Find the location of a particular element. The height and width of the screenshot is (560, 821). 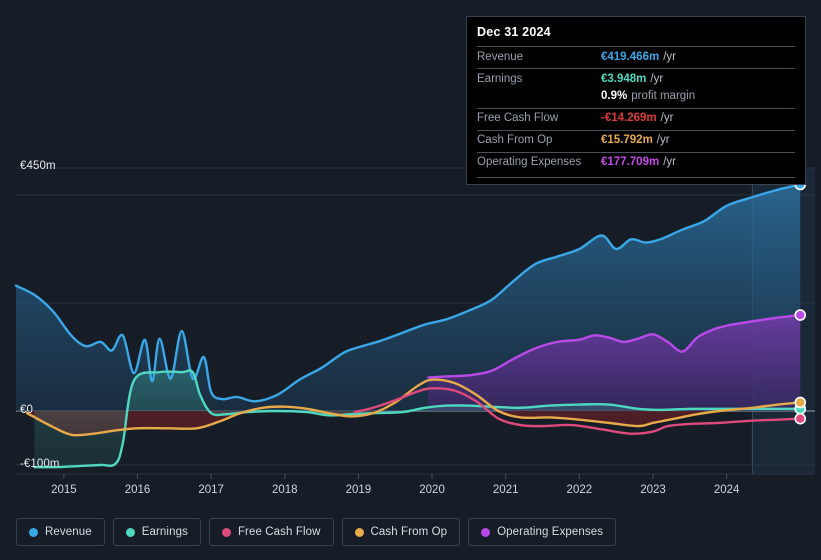

tooltip-row-label: Free Cash Flow is located at coordinates (518, 118).